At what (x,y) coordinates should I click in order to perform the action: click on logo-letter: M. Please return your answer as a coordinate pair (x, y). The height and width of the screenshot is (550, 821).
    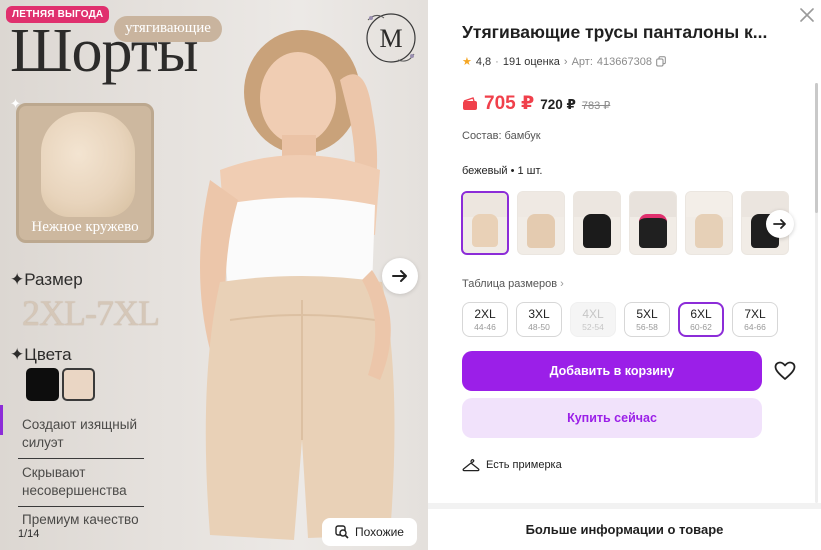
    Looking at the image, I should click on (390, 38).